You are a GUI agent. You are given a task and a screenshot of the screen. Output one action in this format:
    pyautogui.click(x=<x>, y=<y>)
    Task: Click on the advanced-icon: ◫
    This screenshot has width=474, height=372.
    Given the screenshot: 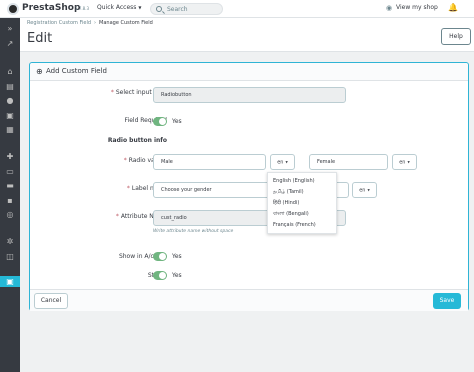 What is the action you would take?
    pyautogui.click(x=10, y=256)
    